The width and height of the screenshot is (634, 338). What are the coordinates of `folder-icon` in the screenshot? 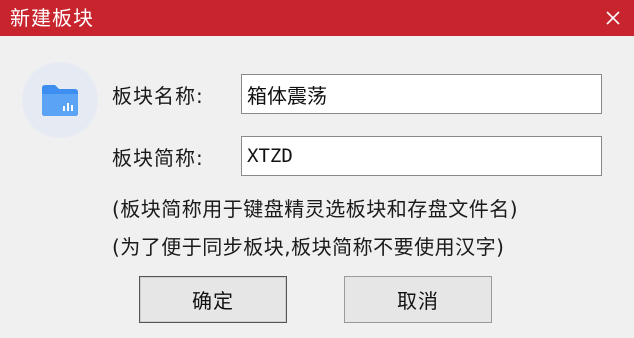 It's located at (60, 100).